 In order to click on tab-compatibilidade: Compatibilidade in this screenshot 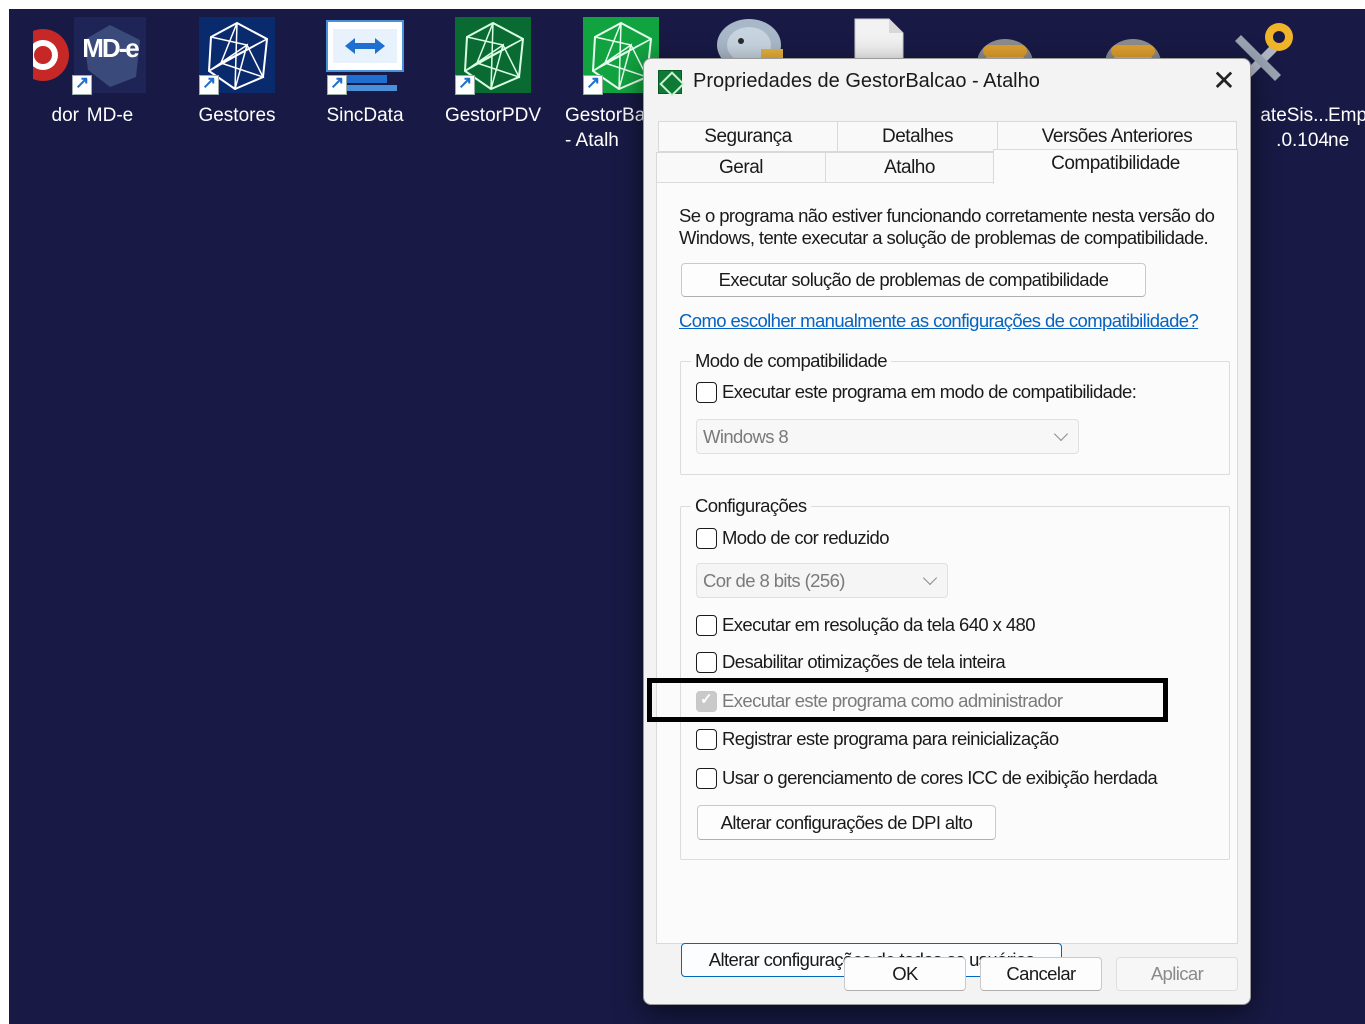, I will do `click(1115, 166)`.